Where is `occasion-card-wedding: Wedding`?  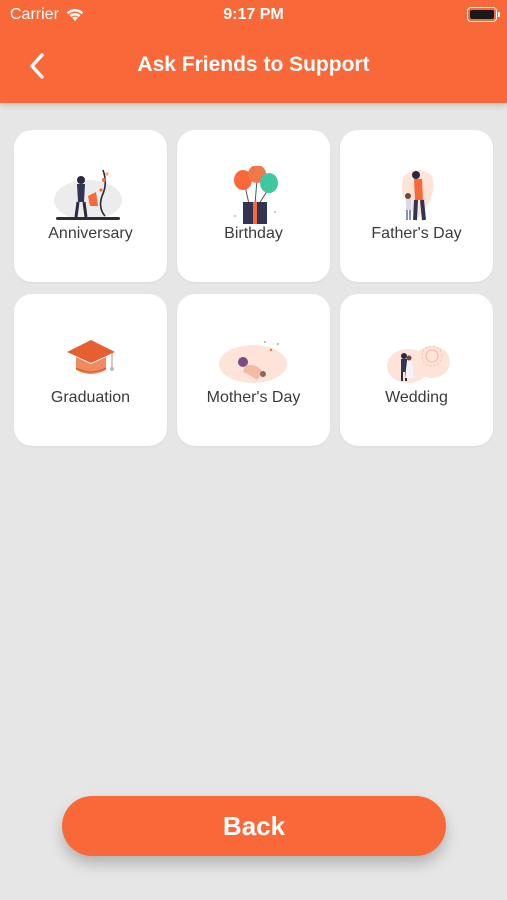 occasion-card-wedding: Wedding is located at coordinates (416, 370).